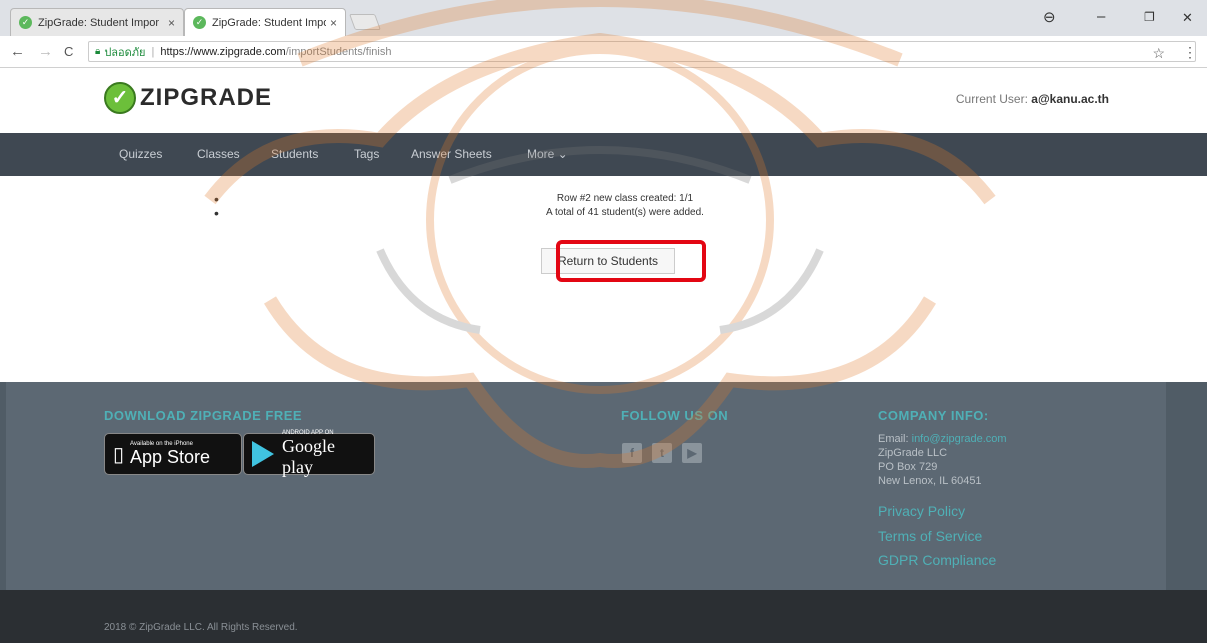  I want to click on close-window-icon: ✕, so click(1187, 18).